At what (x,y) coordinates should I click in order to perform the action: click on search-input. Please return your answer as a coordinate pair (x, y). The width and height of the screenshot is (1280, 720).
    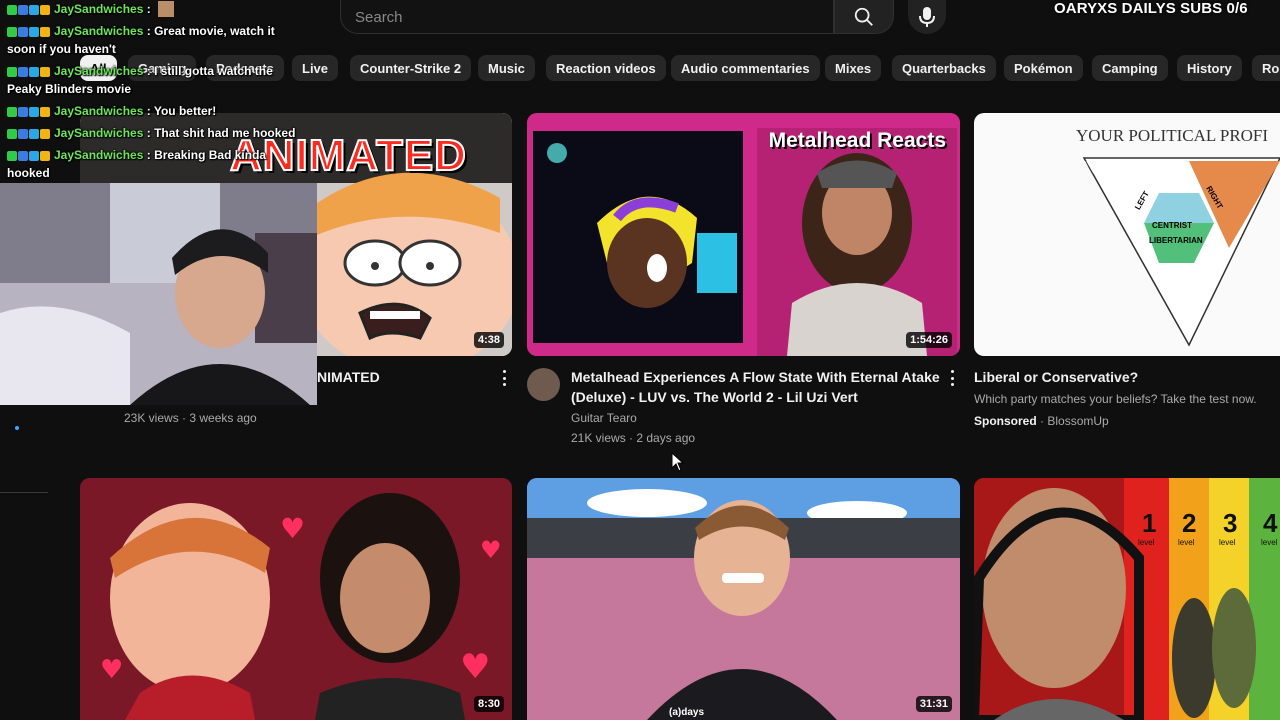
    Looking at the image, I should click on (585, 17).